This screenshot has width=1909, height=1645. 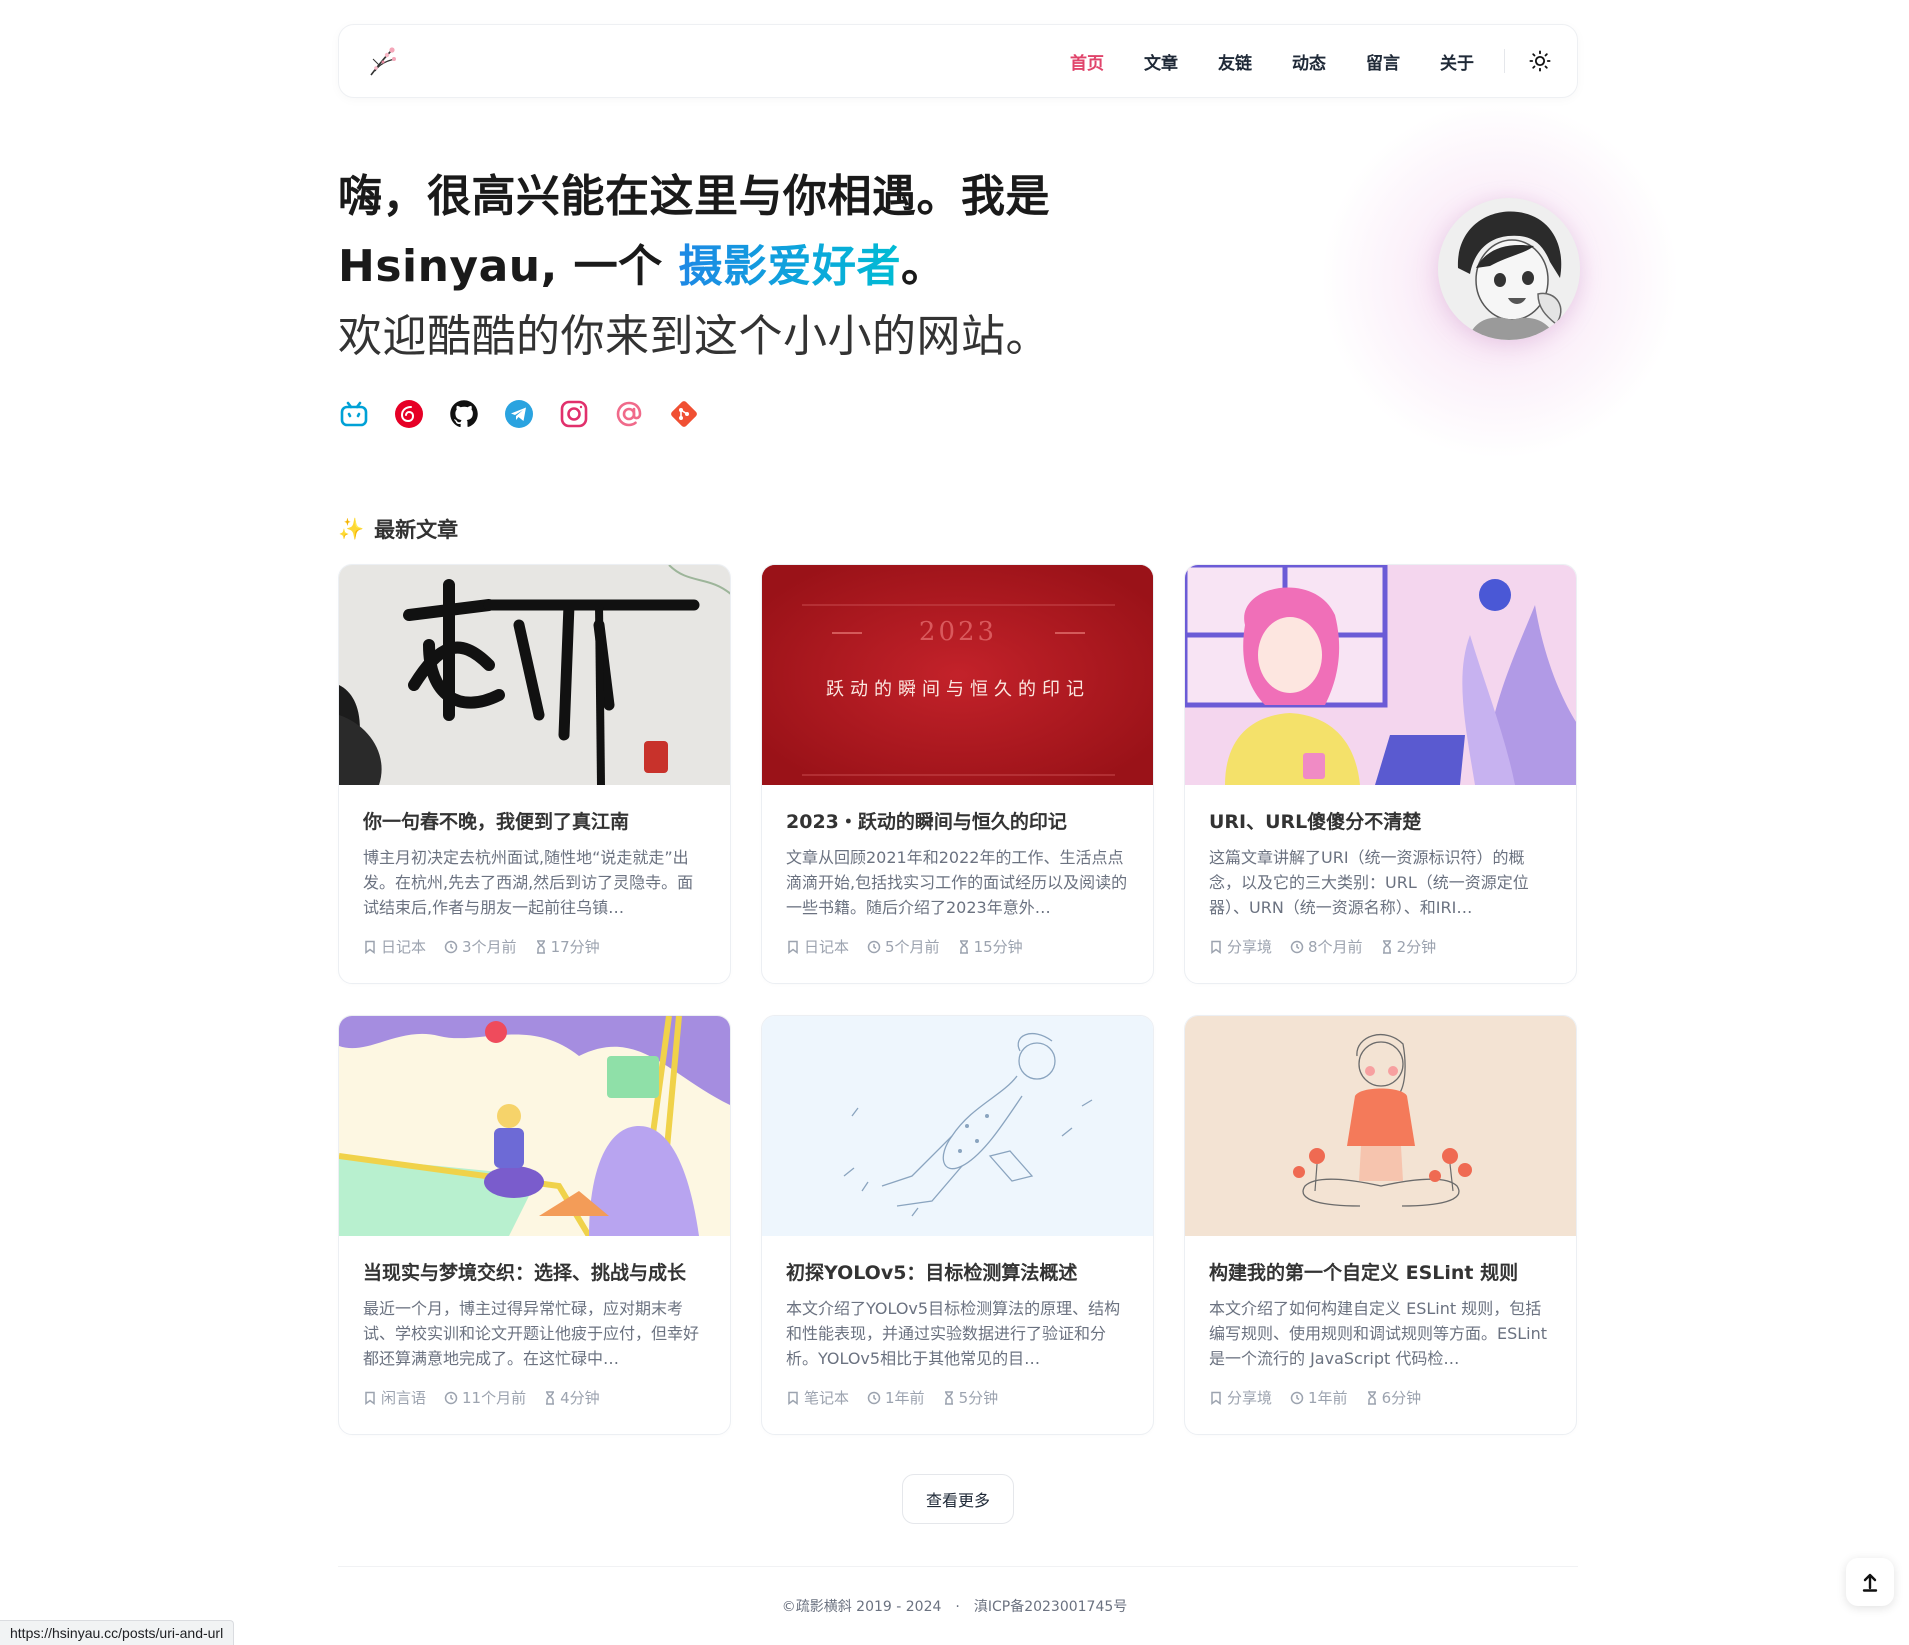 I want to click on footer-icp-link: 滇ICP备2023001745号, so click(x=1050, y=1607).